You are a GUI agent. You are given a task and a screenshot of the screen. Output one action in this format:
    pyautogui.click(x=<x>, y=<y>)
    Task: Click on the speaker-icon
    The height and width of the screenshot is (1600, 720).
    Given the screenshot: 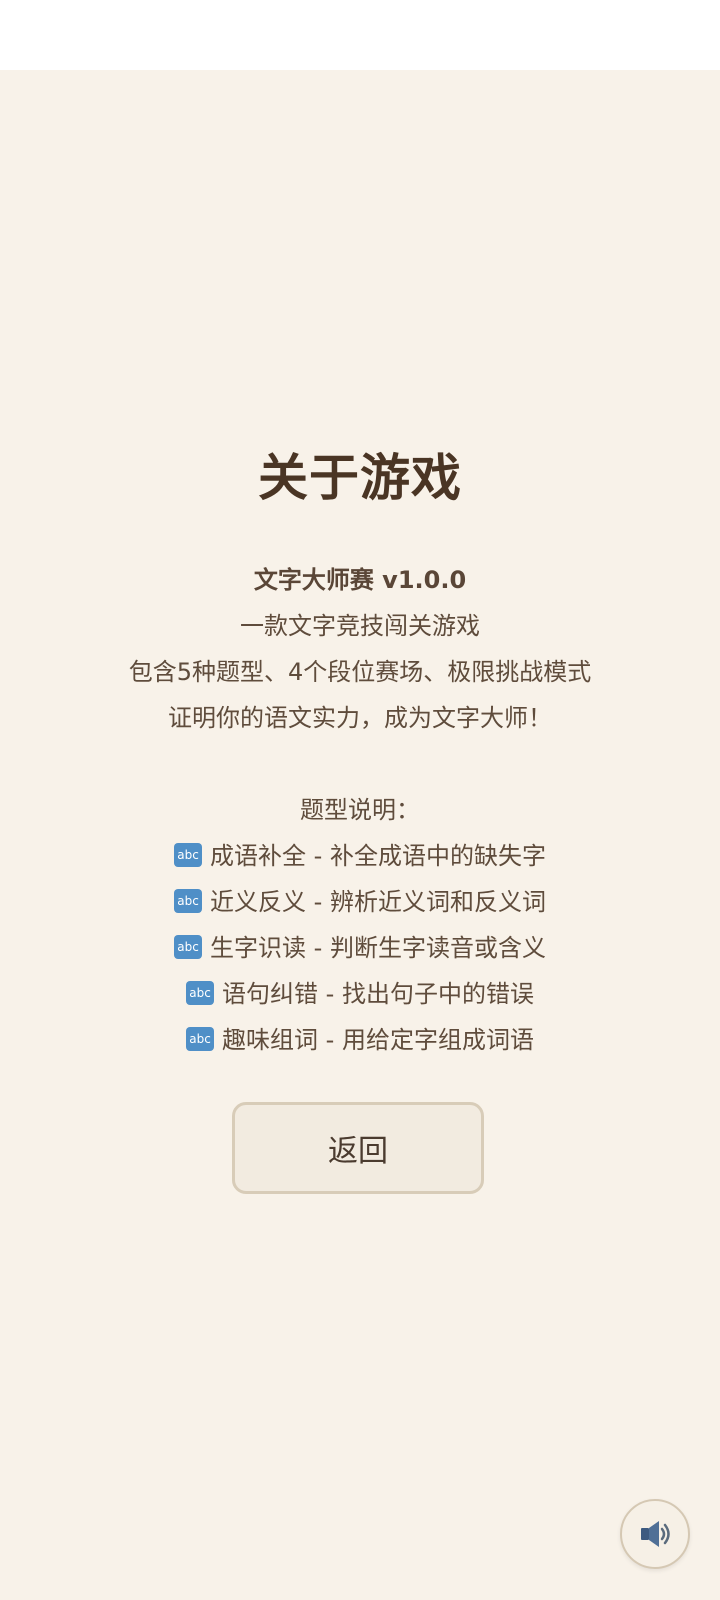 What is the action you would take?
    pyautogui.click(x=655, y=1534)
    